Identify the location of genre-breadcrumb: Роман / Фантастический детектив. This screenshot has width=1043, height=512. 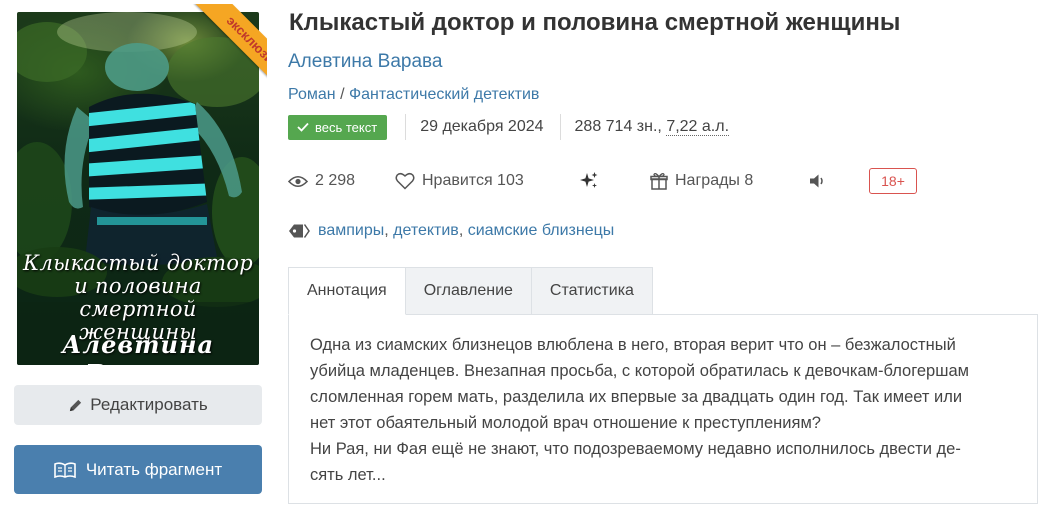
(413, 95).